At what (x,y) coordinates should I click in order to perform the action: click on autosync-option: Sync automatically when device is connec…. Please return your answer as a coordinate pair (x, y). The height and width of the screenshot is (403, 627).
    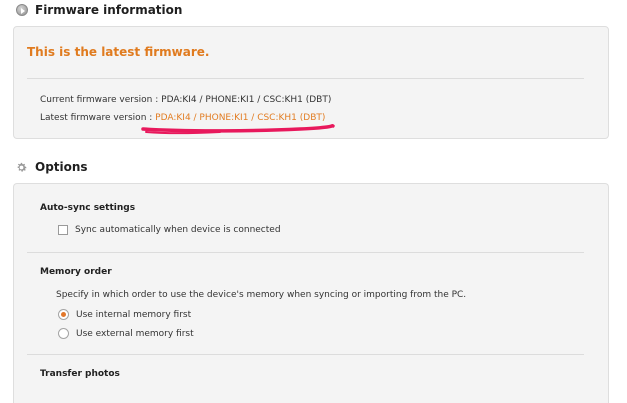
    Looking at the image, I should click on (169, 230).